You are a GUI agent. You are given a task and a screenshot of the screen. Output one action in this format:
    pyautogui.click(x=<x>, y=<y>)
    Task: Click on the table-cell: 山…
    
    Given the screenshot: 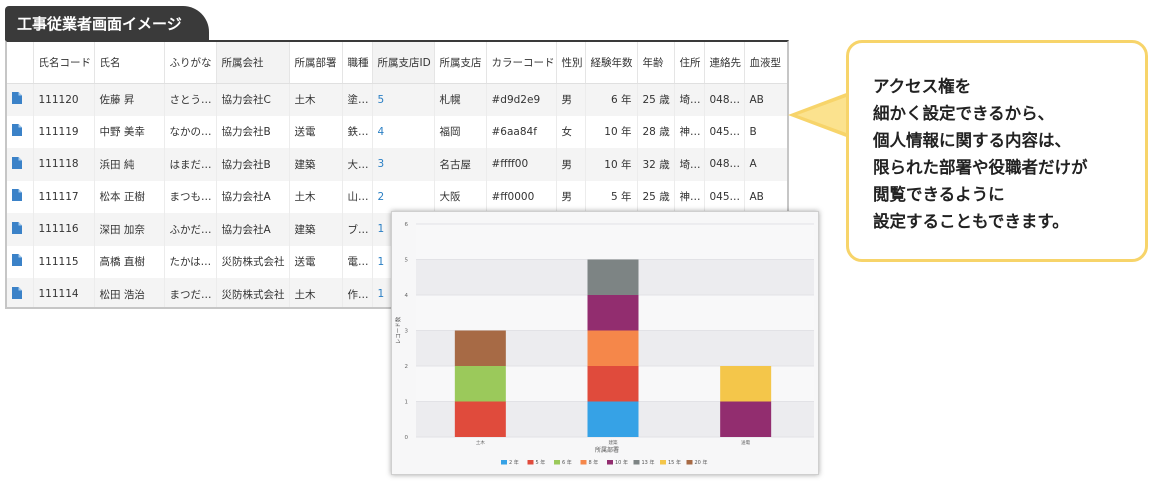 What is the action you would take?
    pyautogui.click(x=357, y=196)
    